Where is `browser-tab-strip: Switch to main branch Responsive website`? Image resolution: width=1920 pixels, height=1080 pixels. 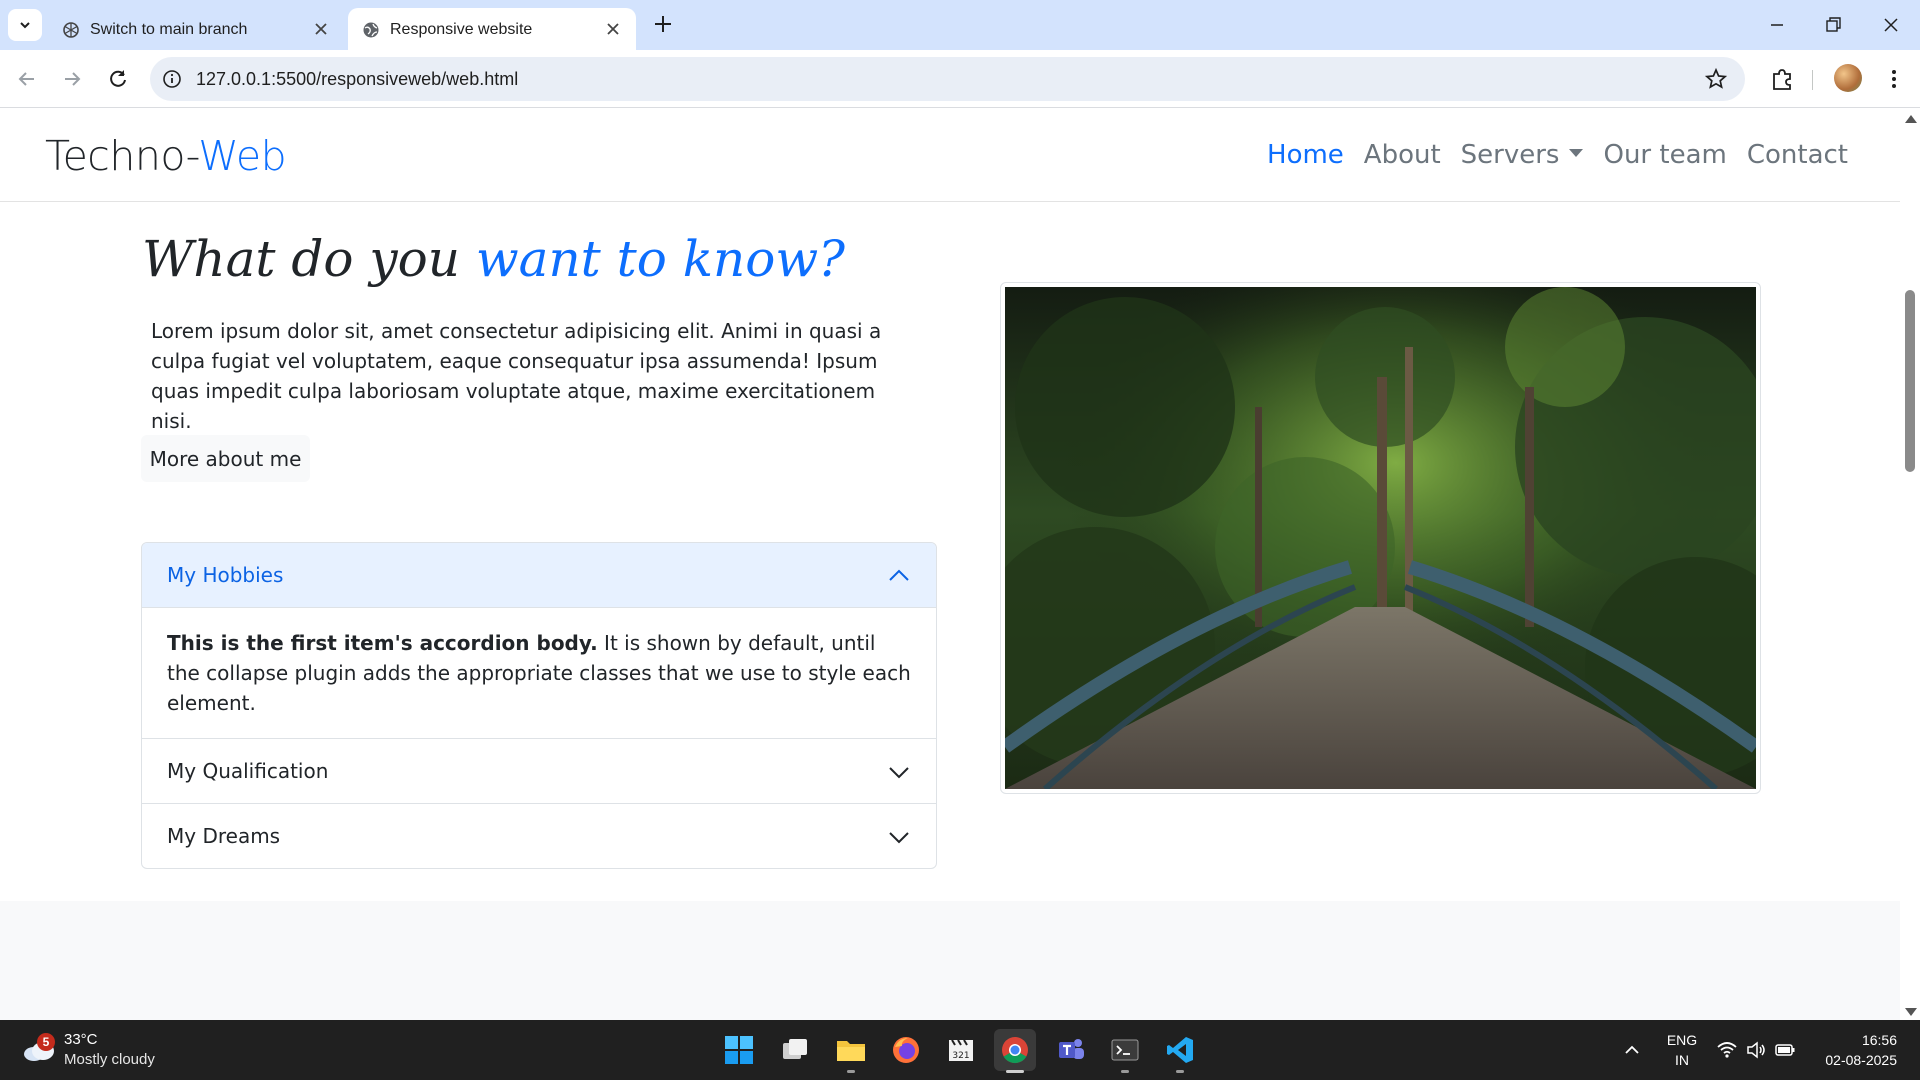
browser-tab-strip: Switch to main branch Responsive website is located at coordinates (960, 25).